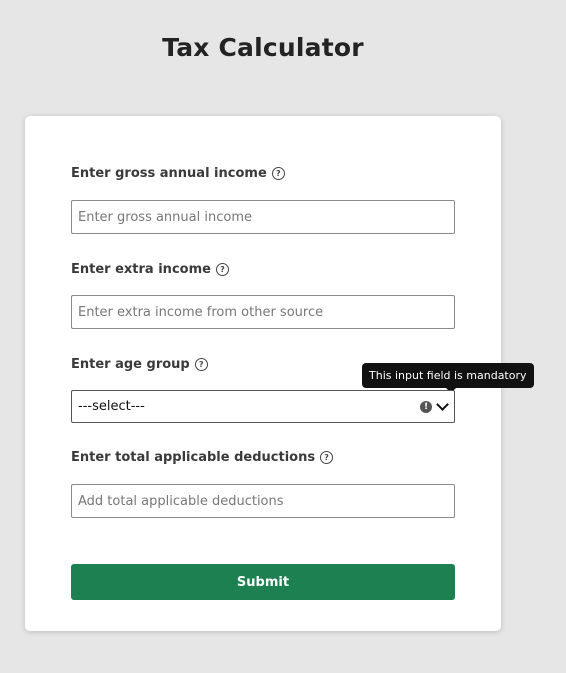 The width and height of the screenshot is (566, 673). I want to click on gross-income-input, so click(263, 217).